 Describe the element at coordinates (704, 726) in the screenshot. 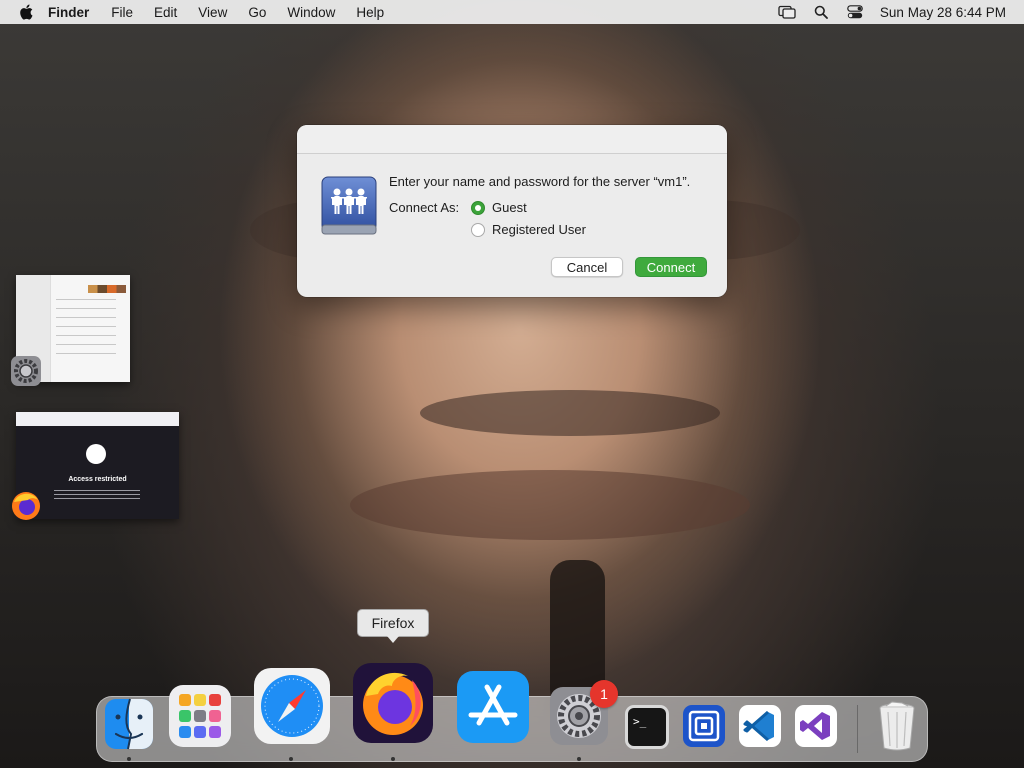

I see `framer-icon` at that location.